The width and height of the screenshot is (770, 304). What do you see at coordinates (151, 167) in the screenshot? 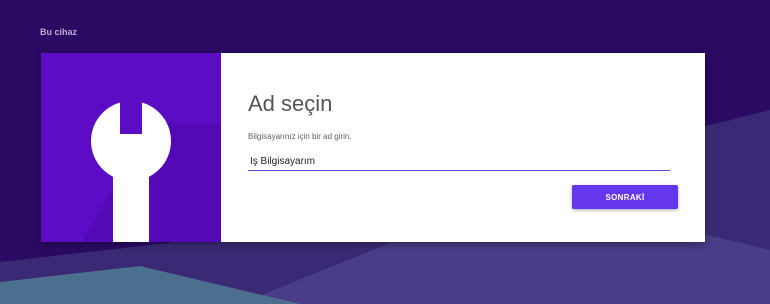
I see `wrench-icon` at bounding box center [151, 167].